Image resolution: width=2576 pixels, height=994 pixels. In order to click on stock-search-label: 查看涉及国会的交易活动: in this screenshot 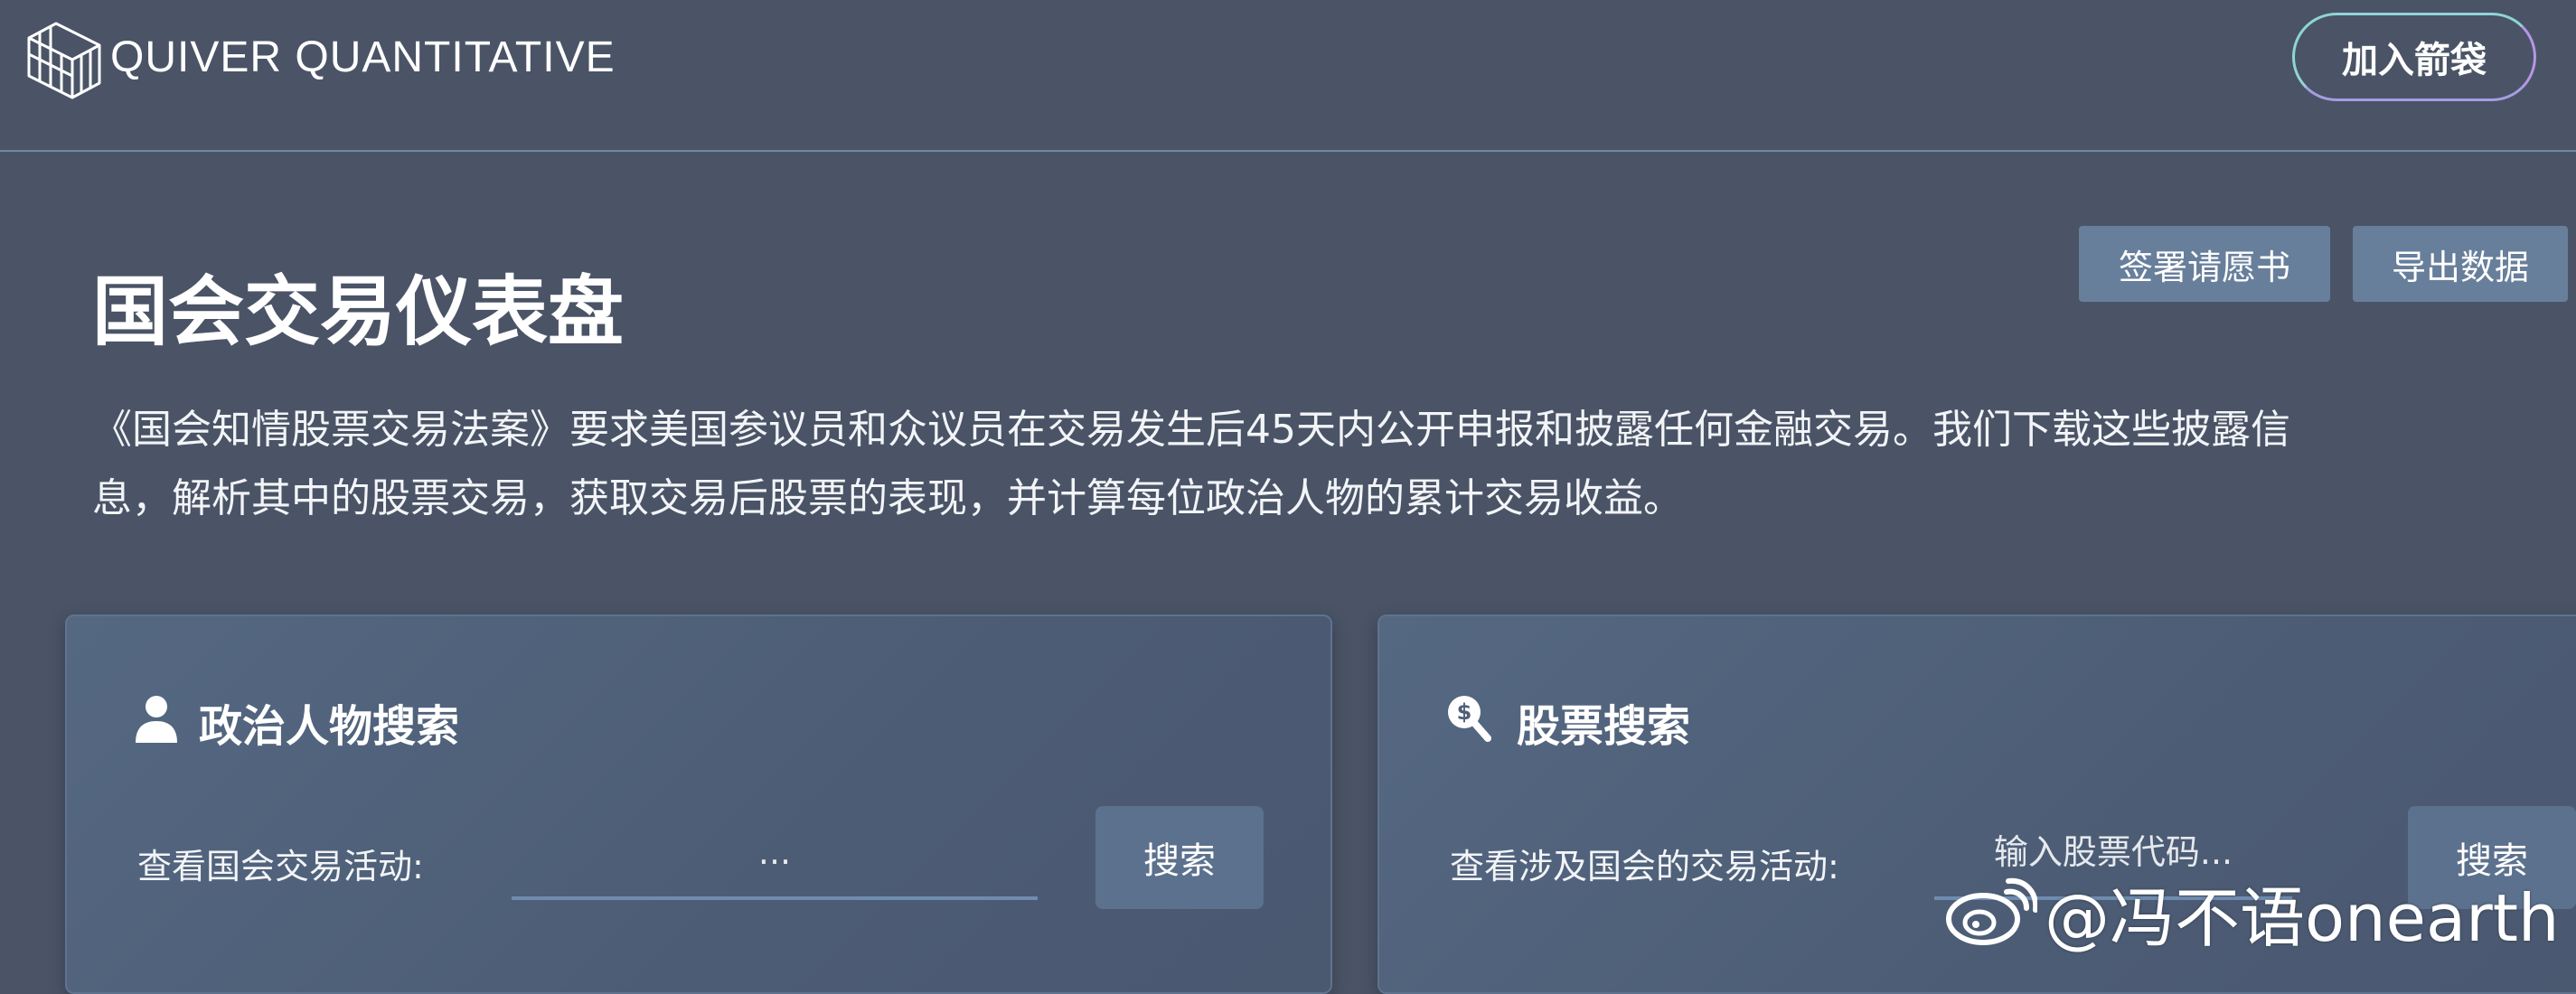, I will do `click(1644, 866)`.